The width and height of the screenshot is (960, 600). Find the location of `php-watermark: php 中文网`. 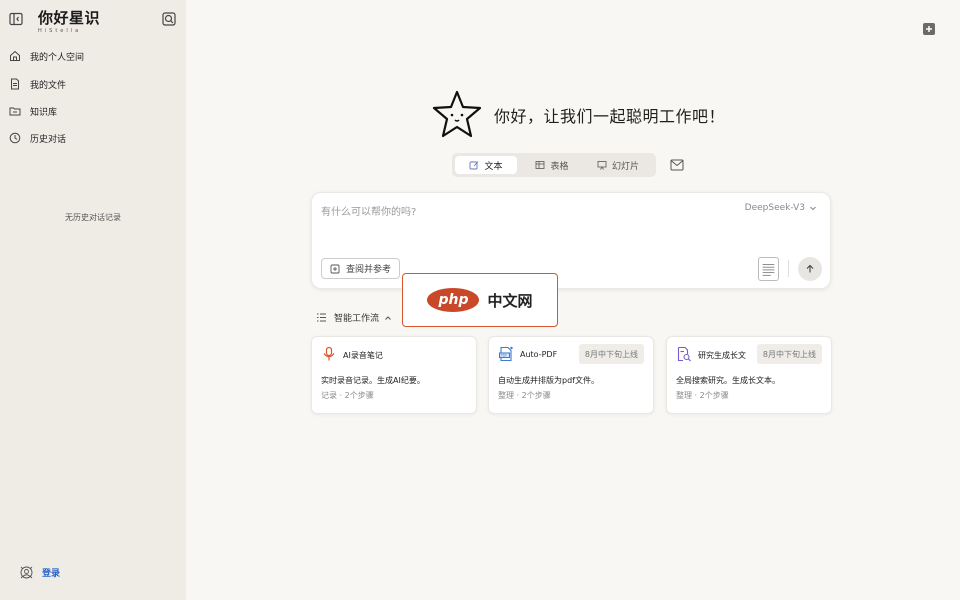

php-watermark: php 中文网 is located at coordinates (480, 300).